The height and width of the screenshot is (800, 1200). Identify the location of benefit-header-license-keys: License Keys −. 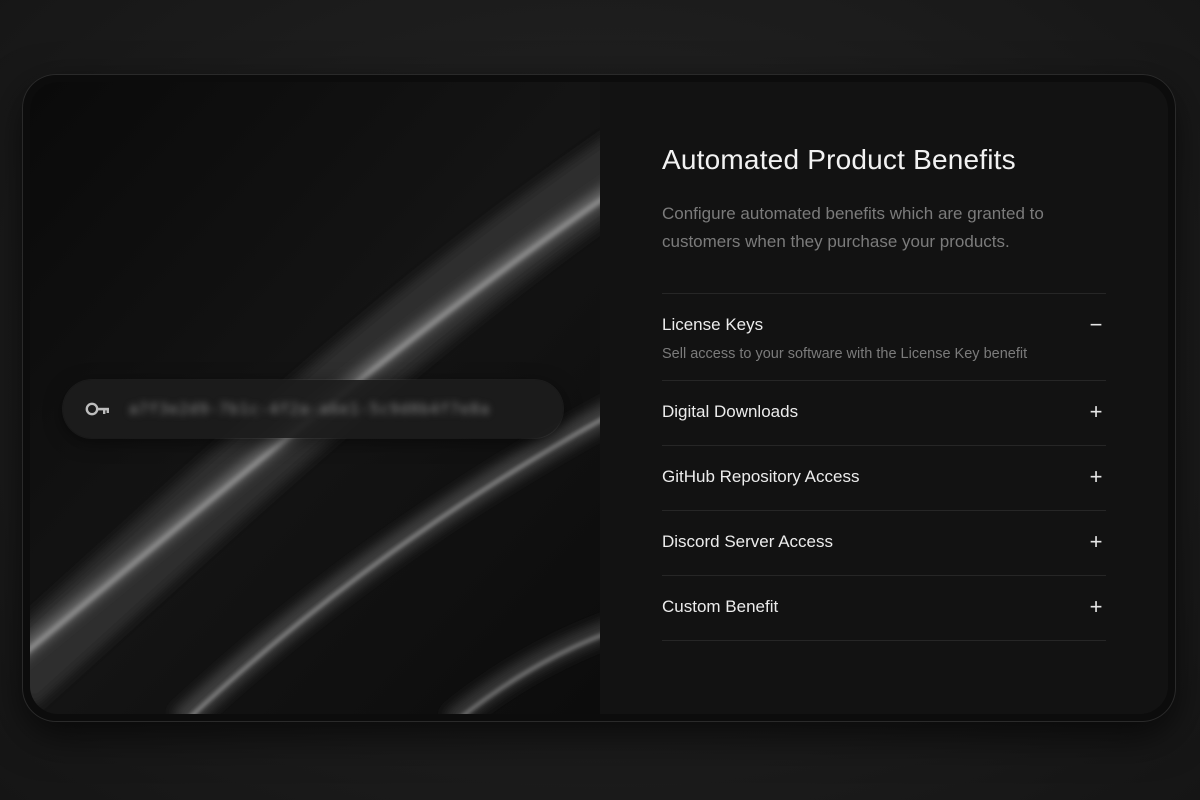
(884, 323).